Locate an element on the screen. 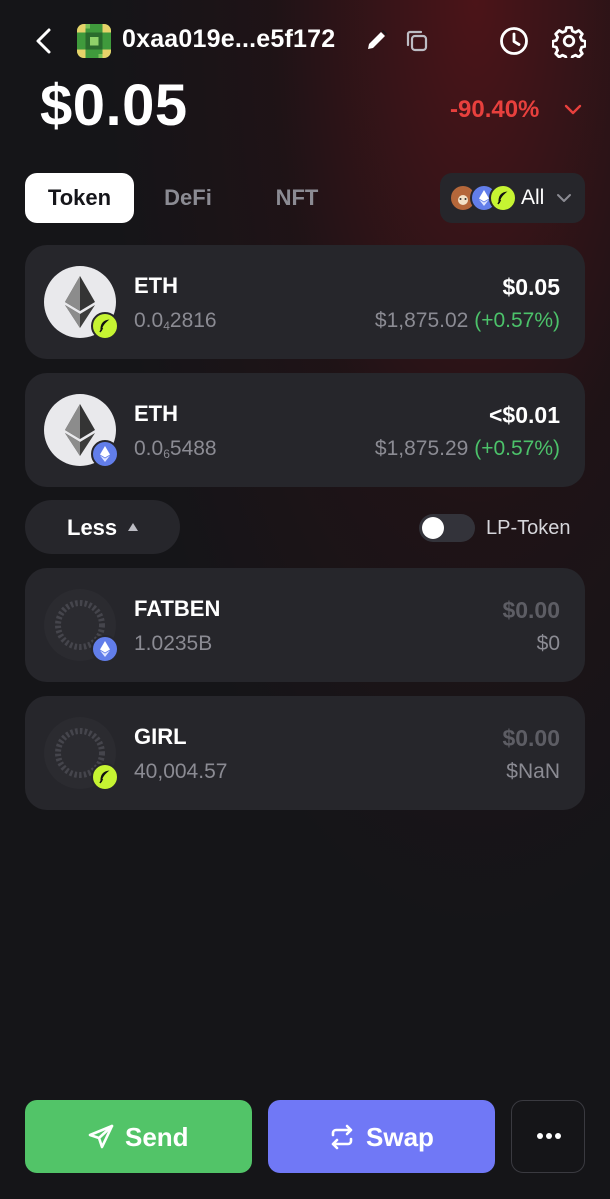 The image size is (610, 1199). wallet-address: 0xaa019e...e5f172 is located at coordinates (228, 39).